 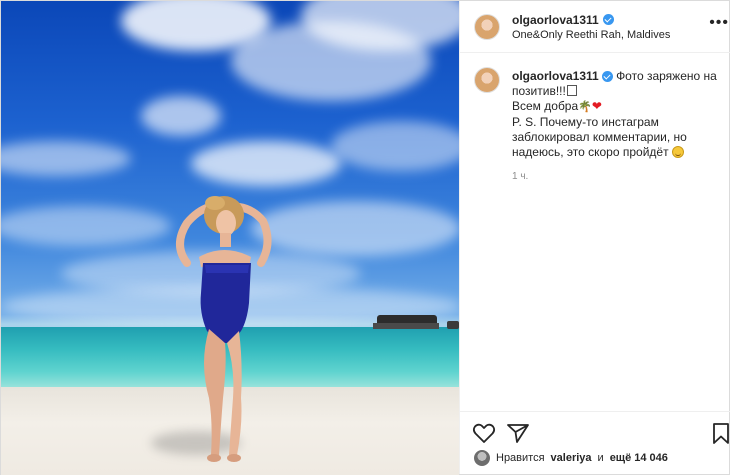 I want to click on caption-username: olgaorlova1311, so click(x=562, y=76).